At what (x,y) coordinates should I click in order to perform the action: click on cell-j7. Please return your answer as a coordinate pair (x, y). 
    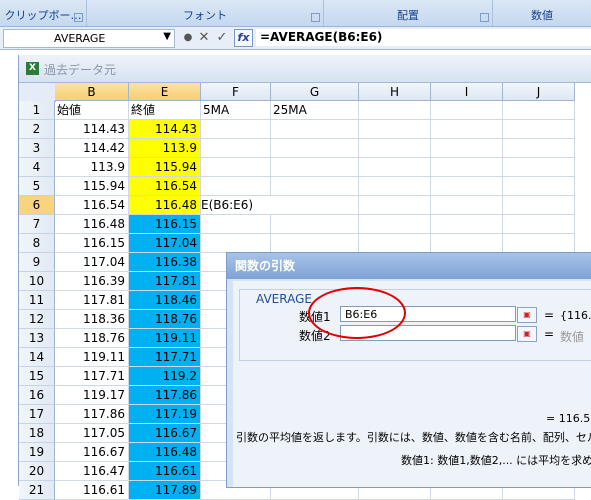
    Looking at the image, I should click on (539, 224).